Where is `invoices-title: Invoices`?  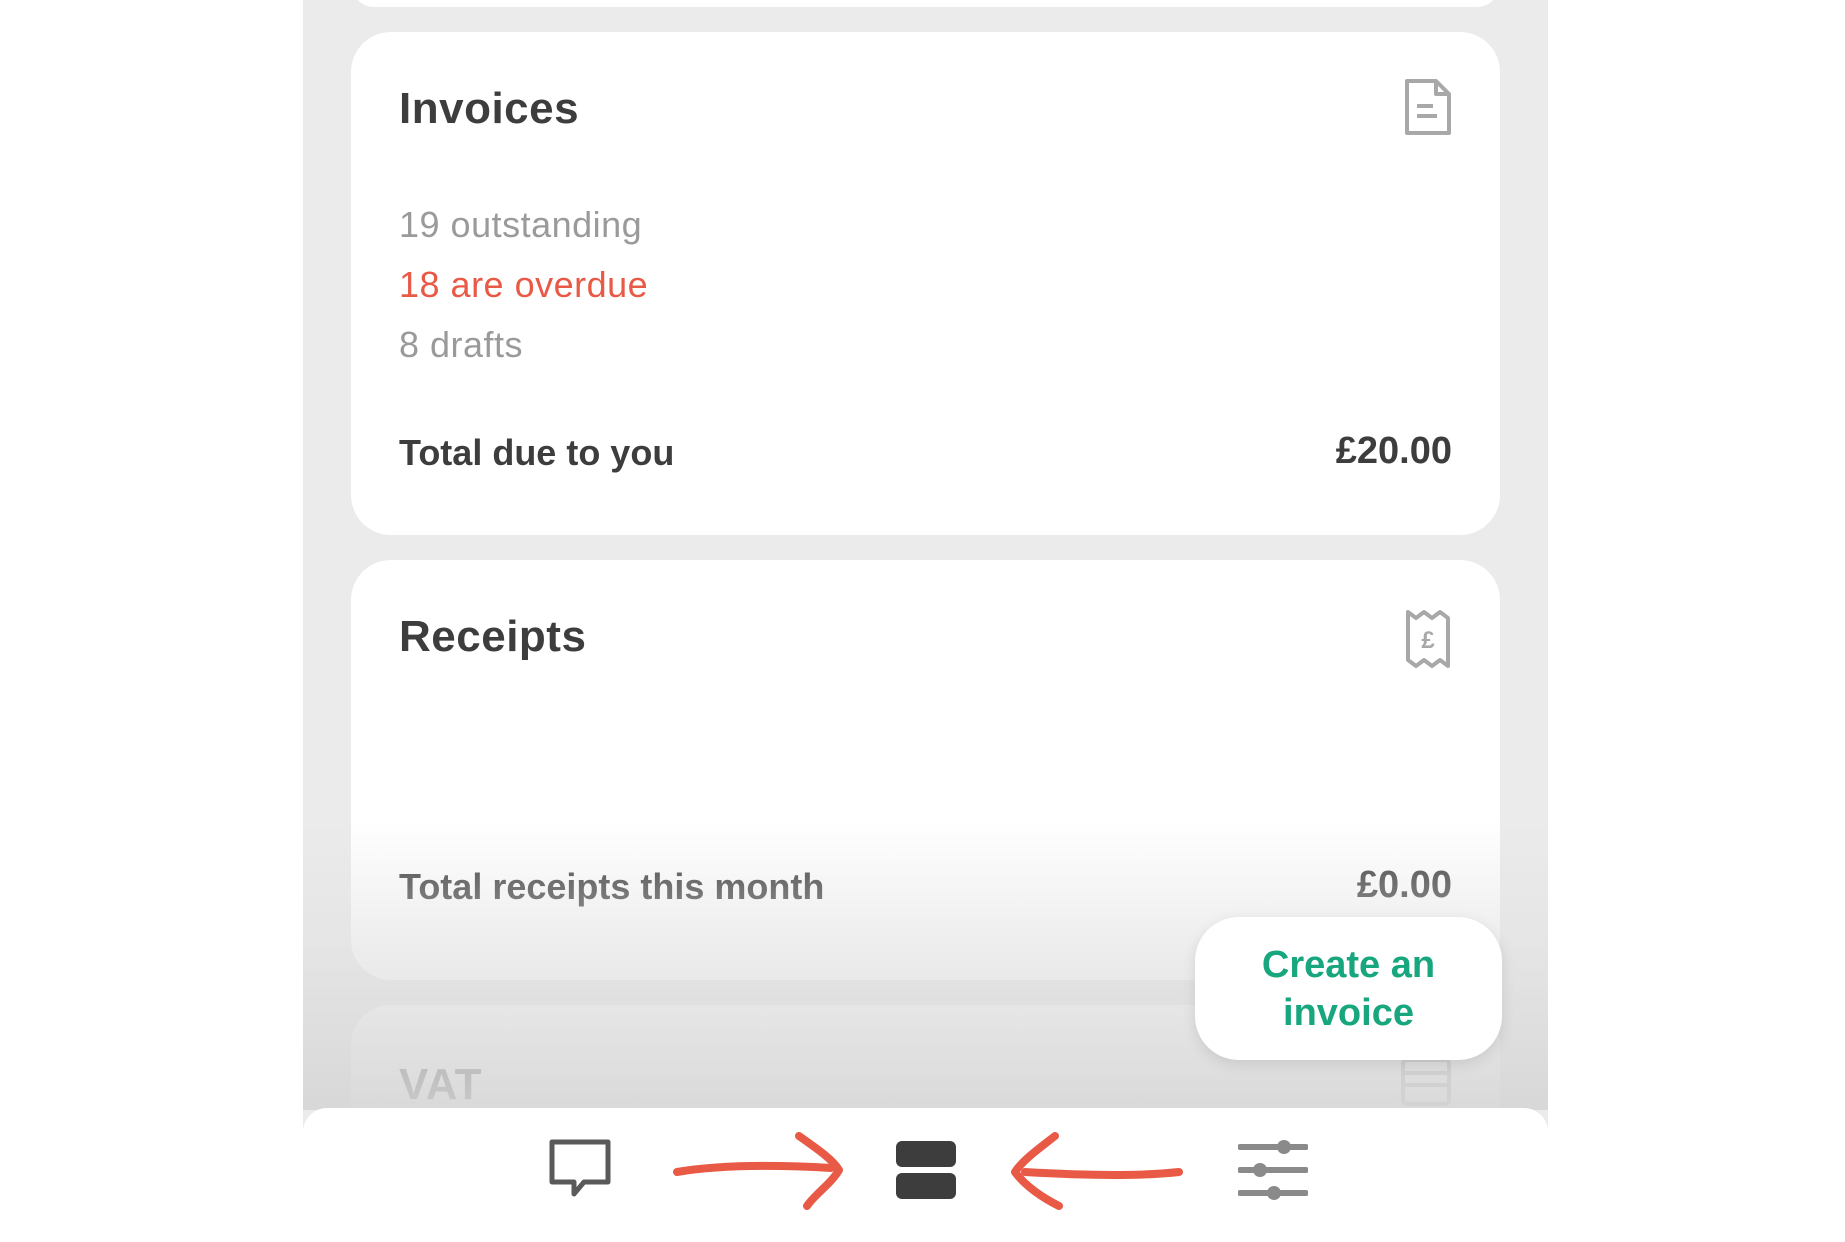 invoices-title: Invoices is located at coordinates (489, 108).